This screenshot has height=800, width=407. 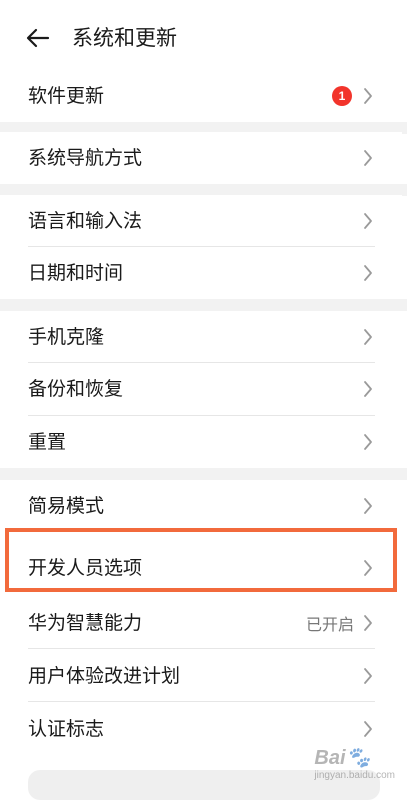 I want to click on system-navigation-row: 系统导航方式, so click(x=201, y=158).